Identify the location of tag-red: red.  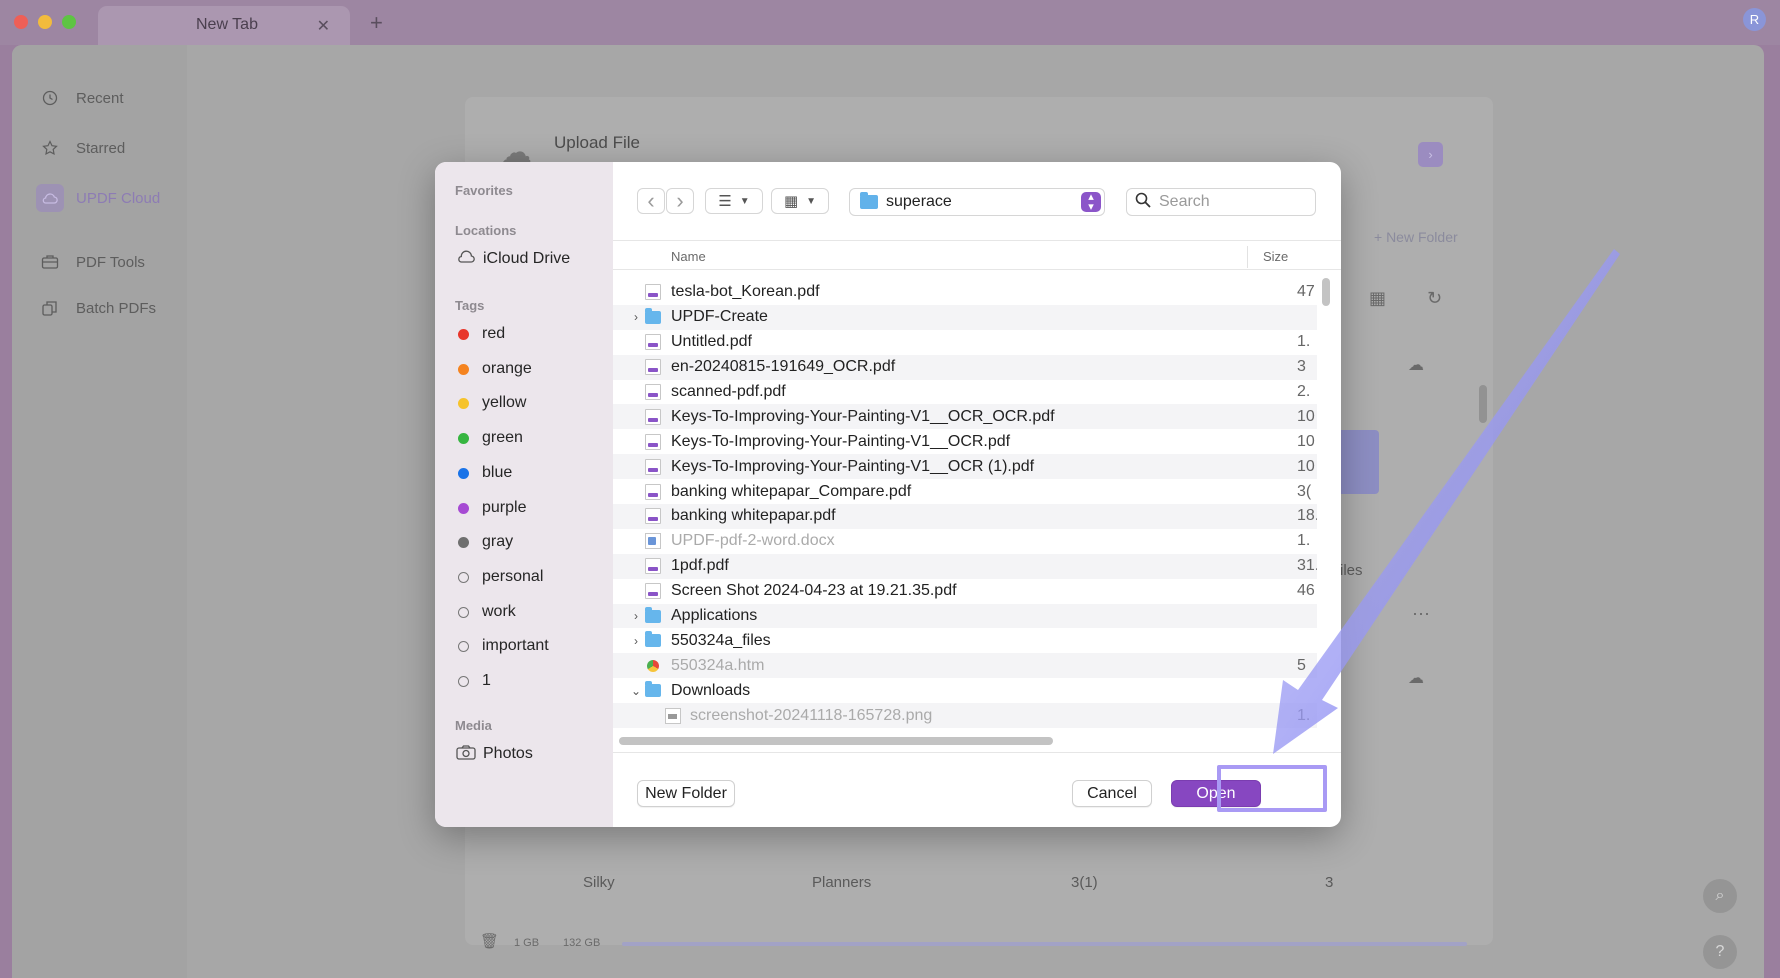
(480, 334).